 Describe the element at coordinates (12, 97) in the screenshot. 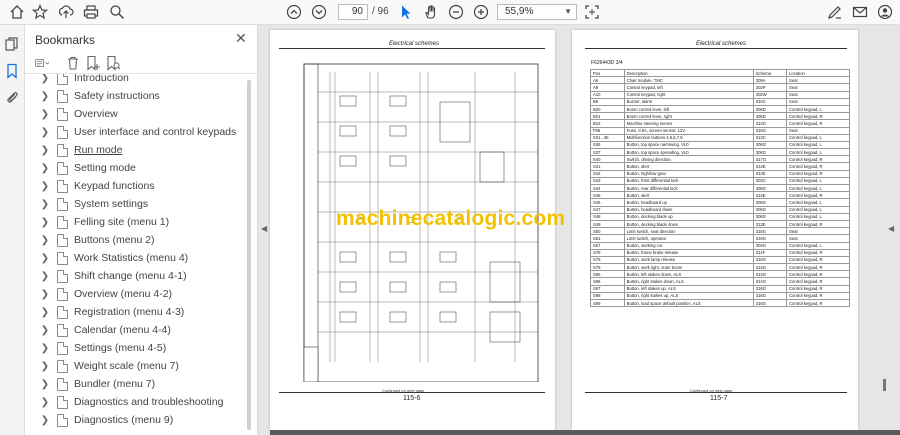

I see `attachment-icon` at that location.